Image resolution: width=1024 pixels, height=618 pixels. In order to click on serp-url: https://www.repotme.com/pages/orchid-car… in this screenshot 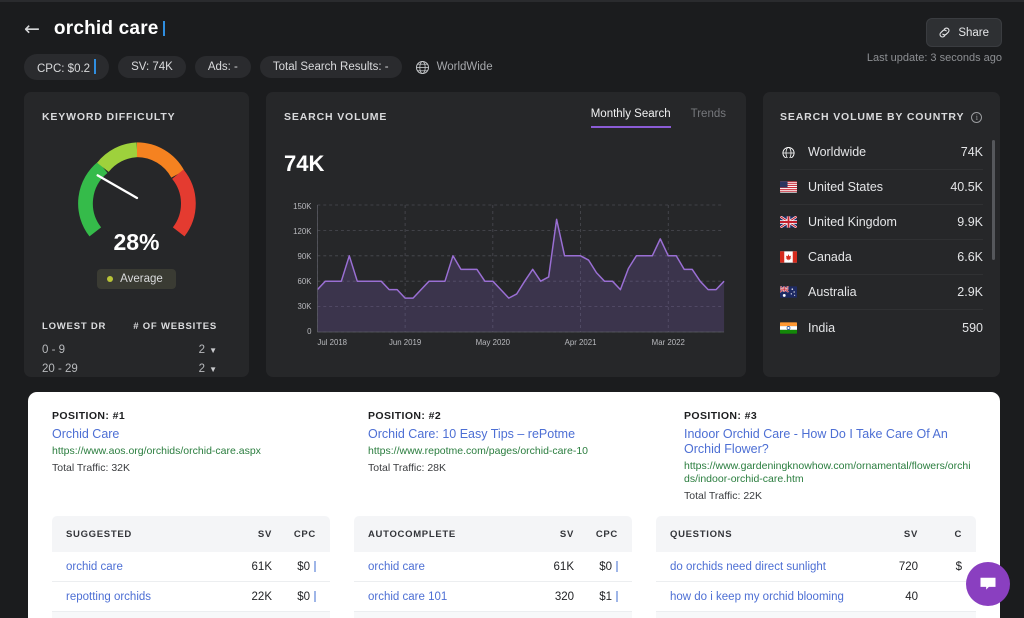, I will do `click(514, 451)`.